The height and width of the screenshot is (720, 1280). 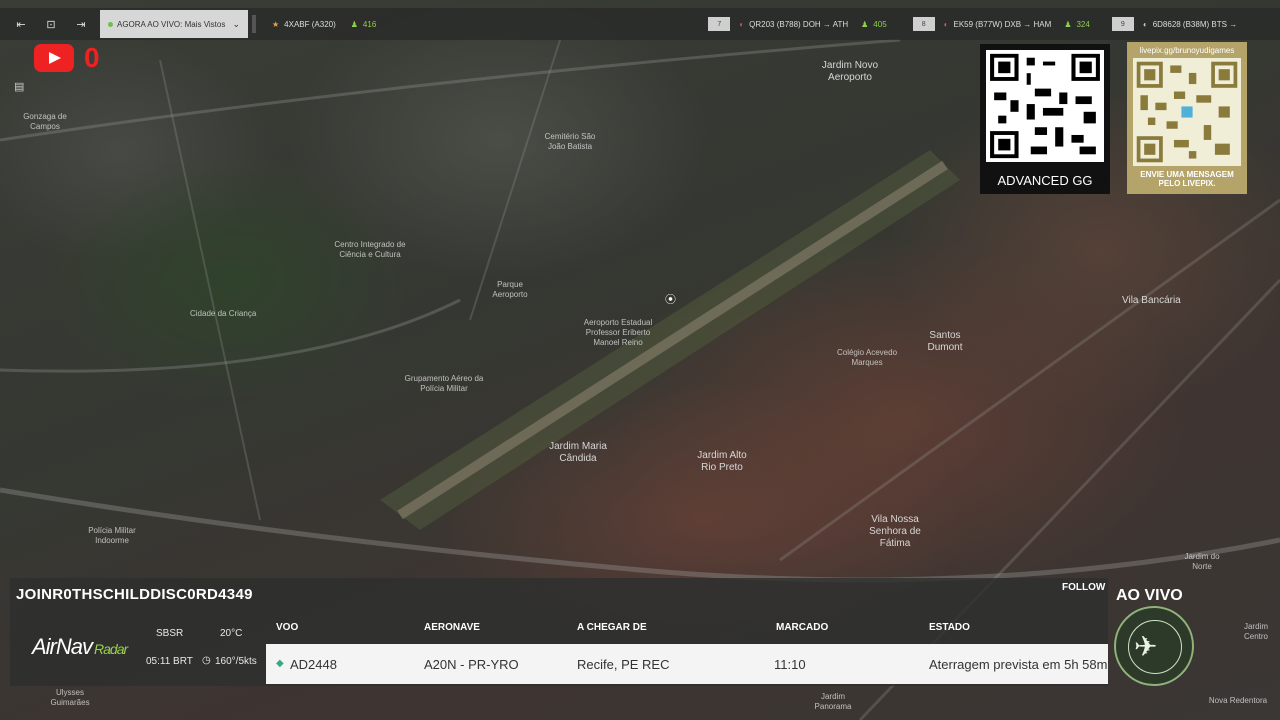 I want to click on flight-status: Aterragem prevista em 5h 58m, so click(x=1018, y=664).